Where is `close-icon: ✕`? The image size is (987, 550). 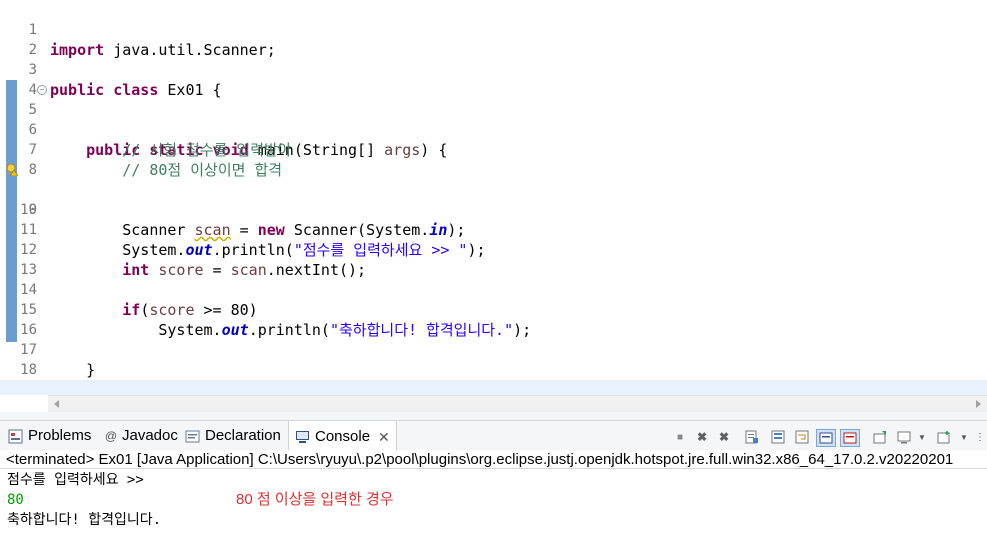 close-icon: ✕ is located at coordinates (384, 437).